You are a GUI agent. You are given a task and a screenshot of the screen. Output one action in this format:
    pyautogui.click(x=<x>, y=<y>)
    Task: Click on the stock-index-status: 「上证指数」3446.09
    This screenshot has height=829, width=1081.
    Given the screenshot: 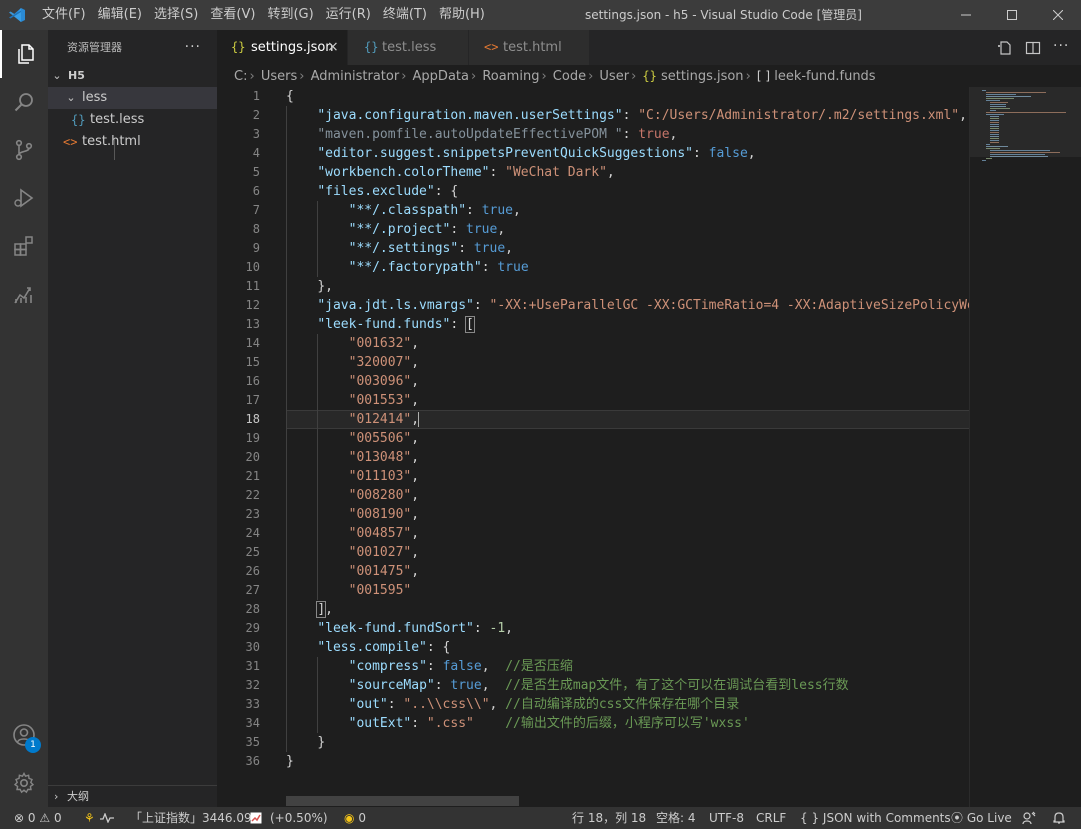 What is the action you would take?
    pyautogui.click(x=191, y=818)
    